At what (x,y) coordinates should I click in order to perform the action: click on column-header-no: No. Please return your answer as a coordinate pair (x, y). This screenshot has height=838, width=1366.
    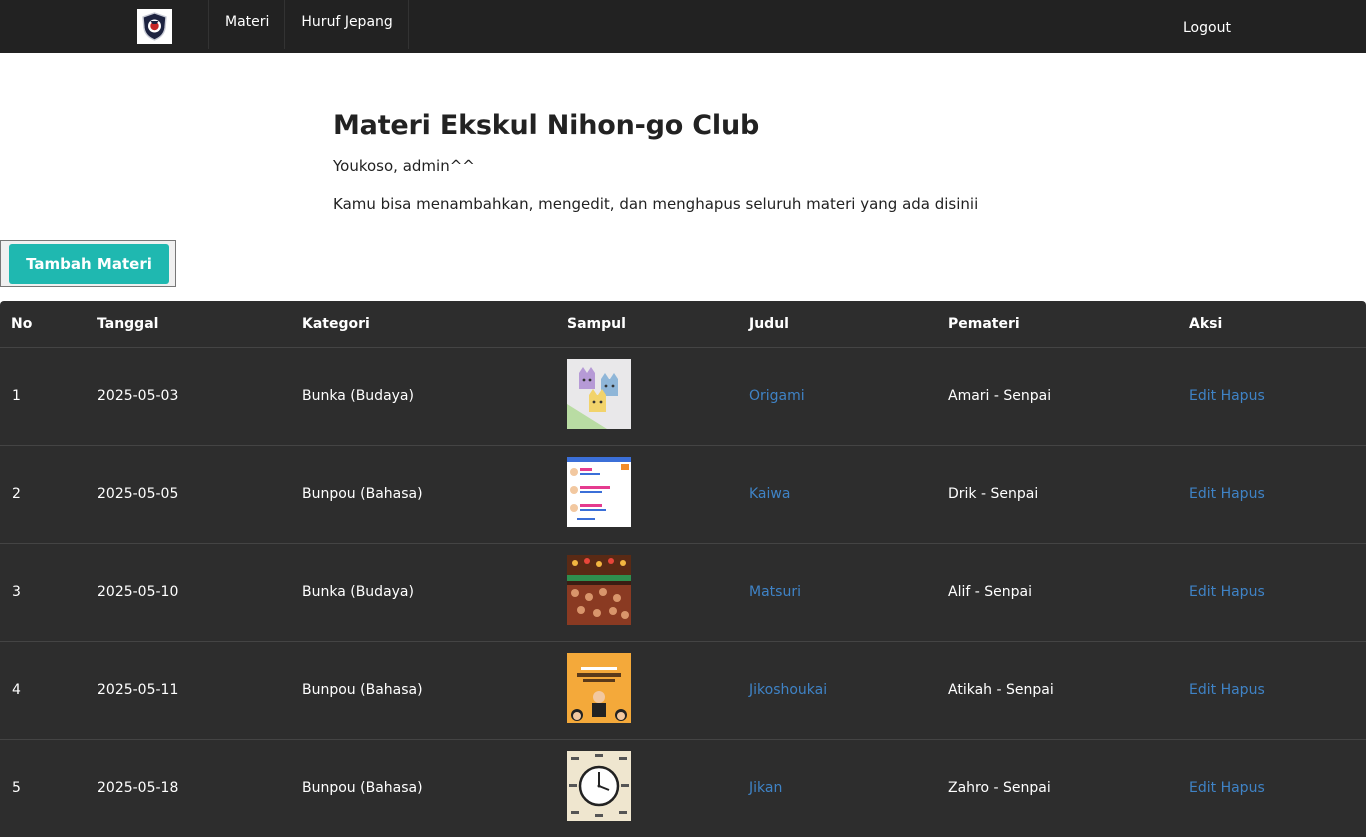
    Looking at the image, I should click on (22, 324).